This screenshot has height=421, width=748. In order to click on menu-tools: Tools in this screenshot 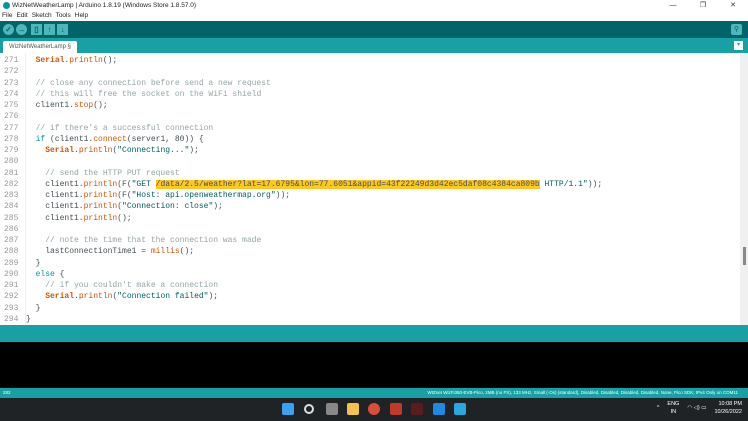, I will do `click(63, 16)`.